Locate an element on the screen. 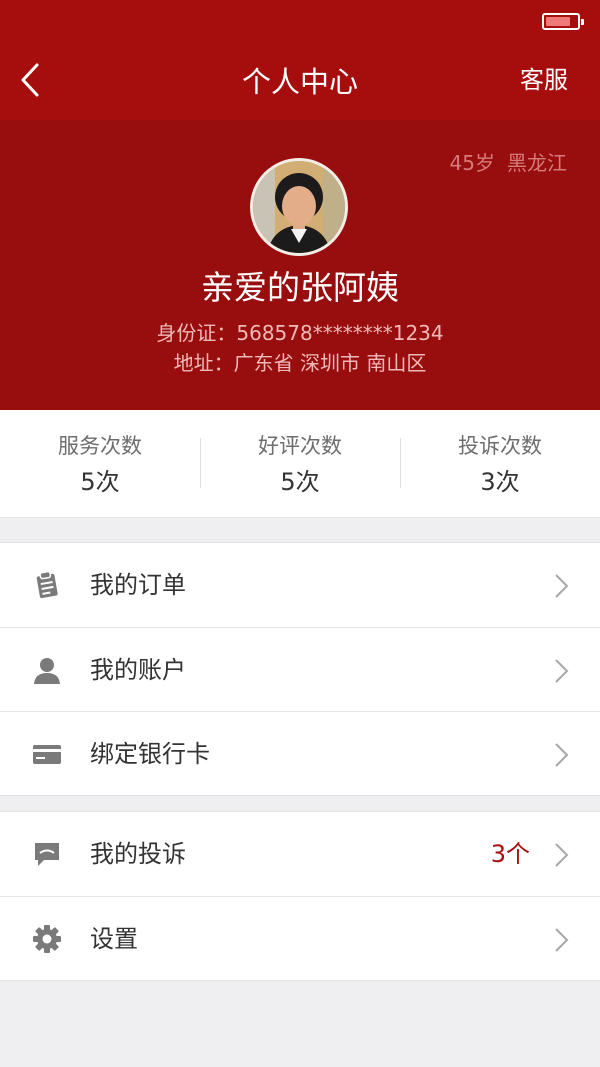 This screenshot has height=1067, width=600. customer-service-button: 客服 is located at coordinates (544, 80).